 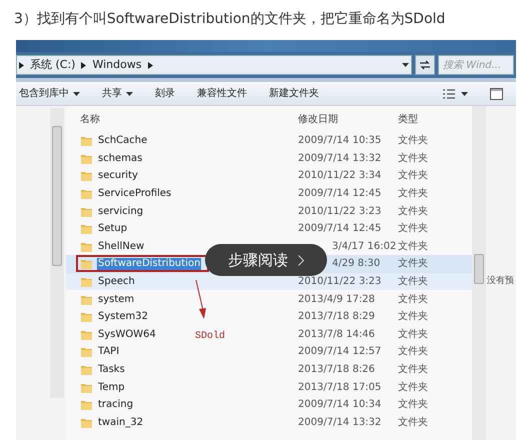 I want to click on view-options-button, so click(x=455, y=93).